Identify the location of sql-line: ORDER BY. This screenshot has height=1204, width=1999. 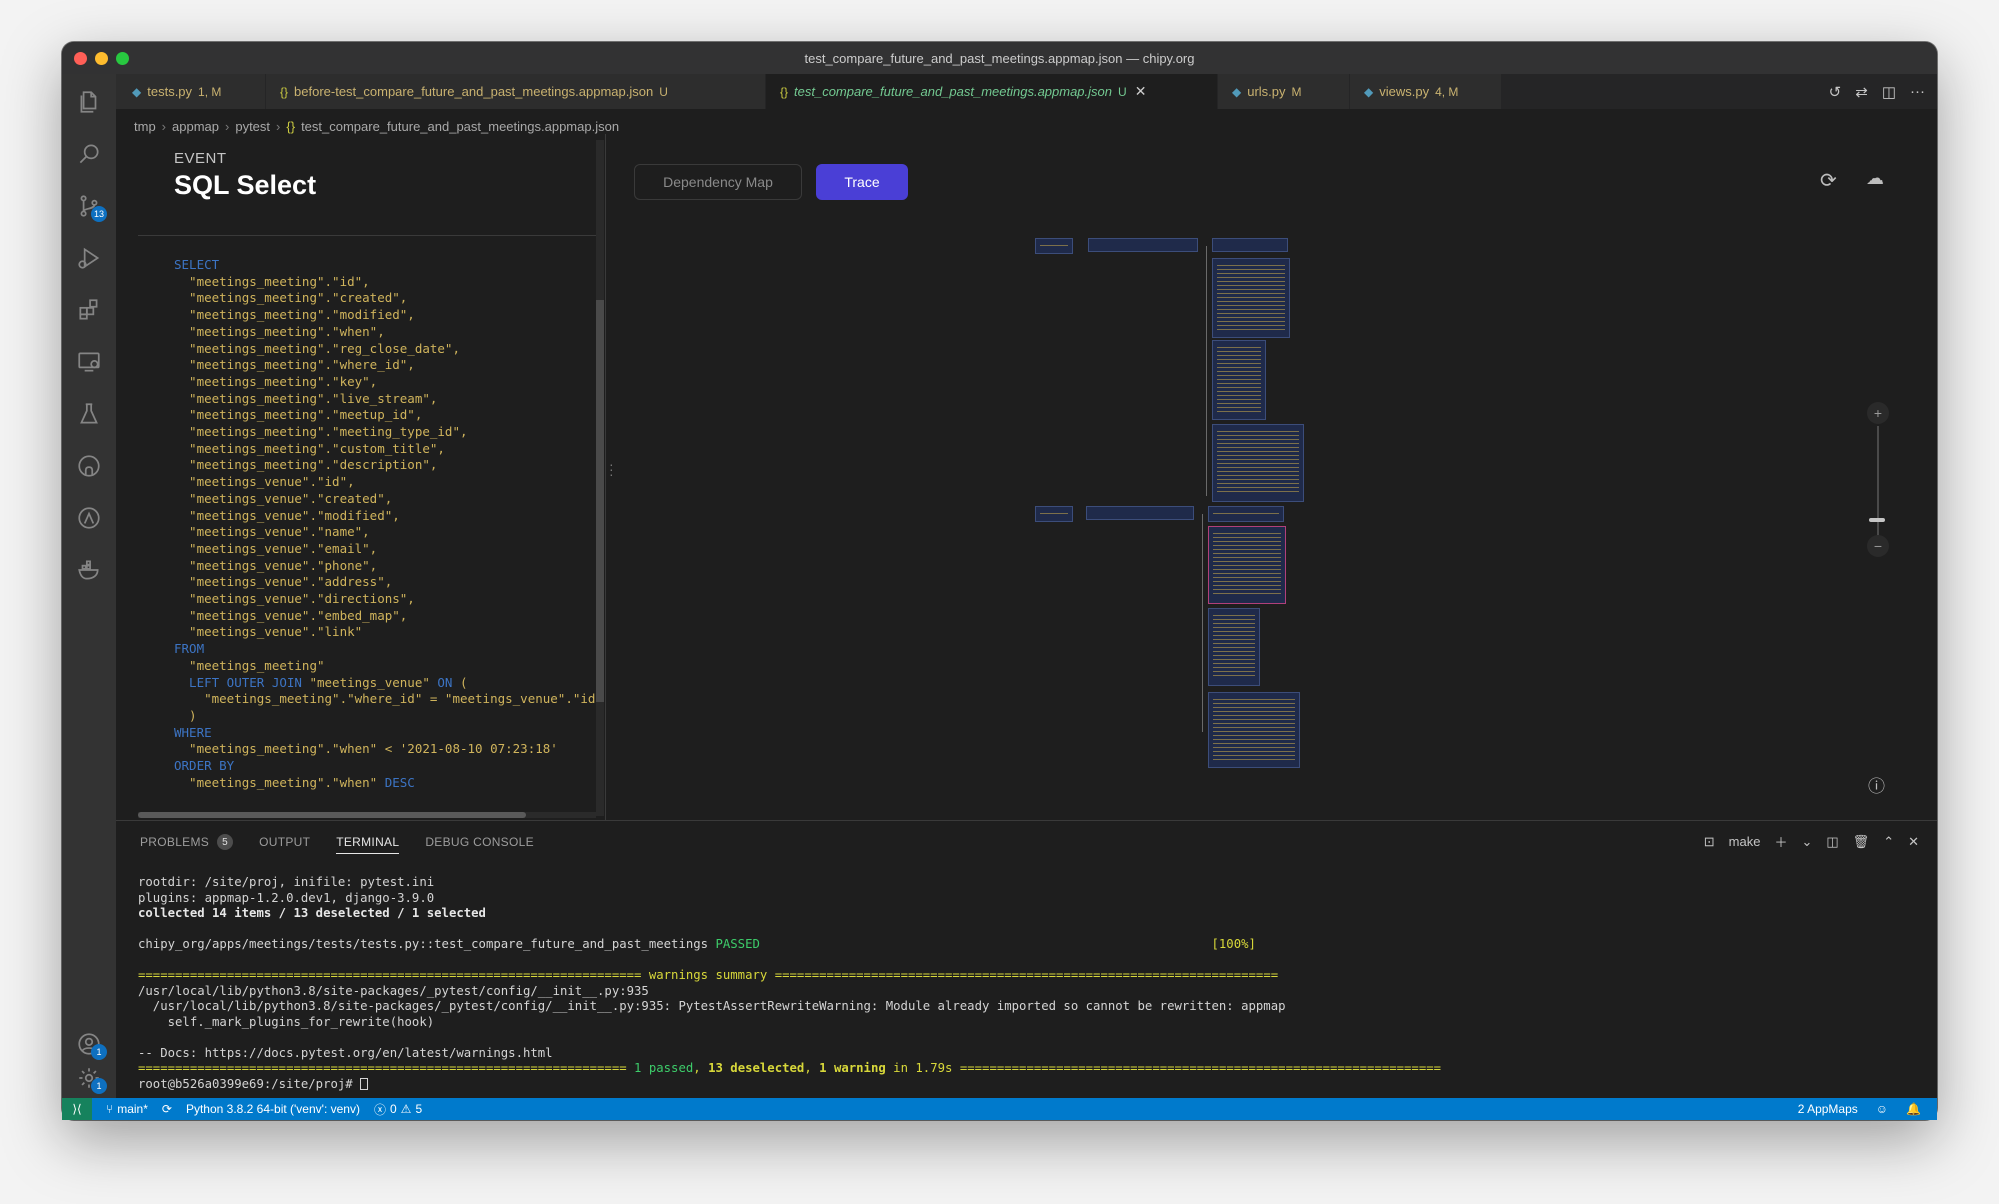
(386, 766).